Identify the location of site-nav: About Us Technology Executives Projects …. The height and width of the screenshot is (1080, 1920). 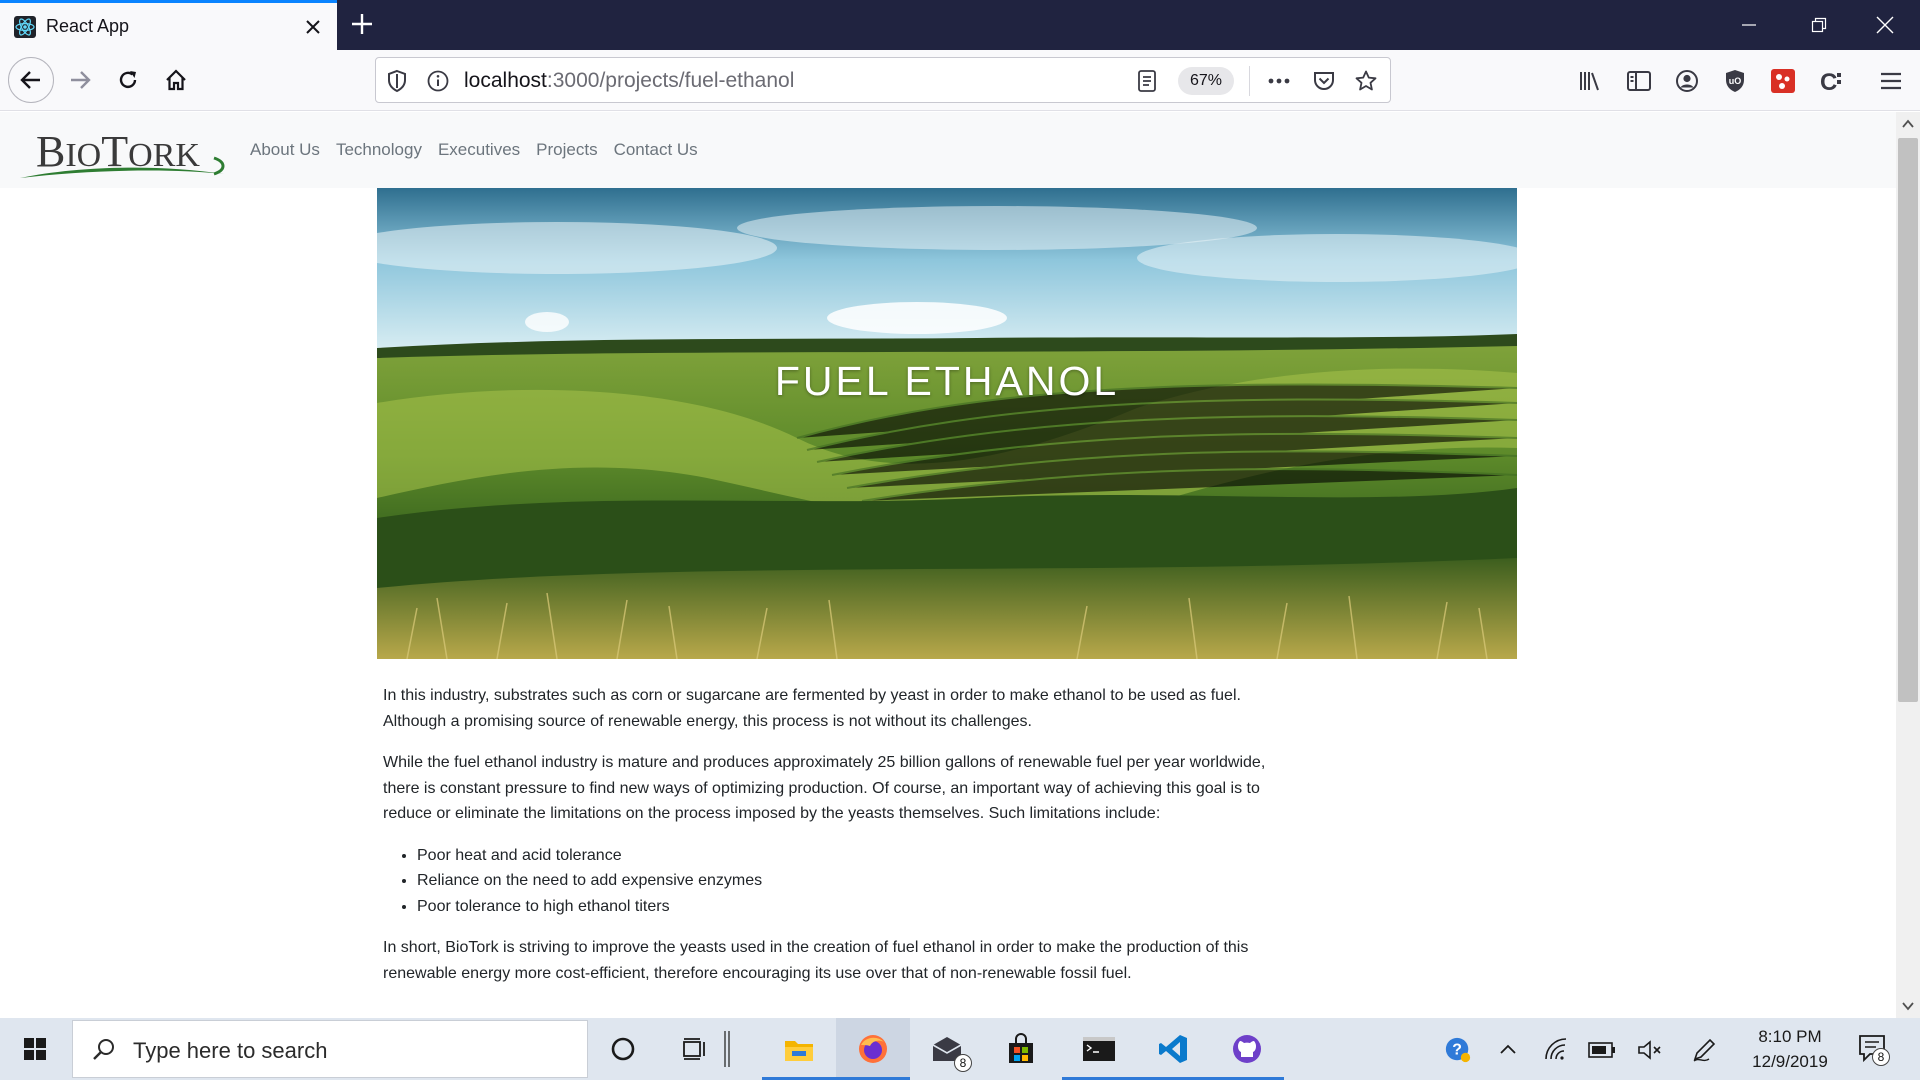
(474, 150).